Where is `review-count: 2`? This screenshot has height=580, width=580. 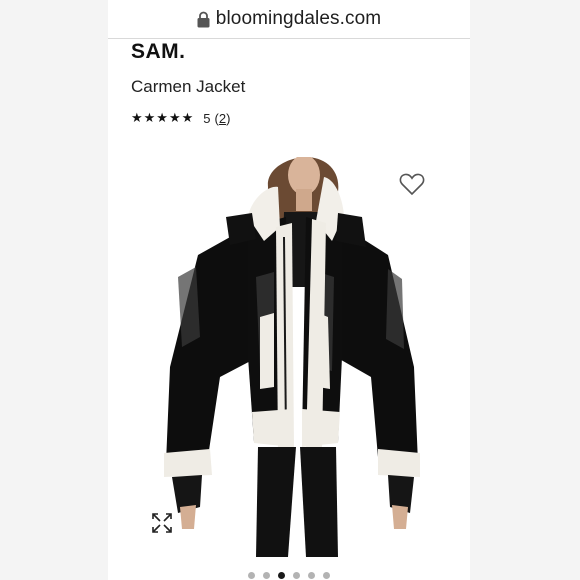
review-count: 2 is located at coordinates (222, 118).